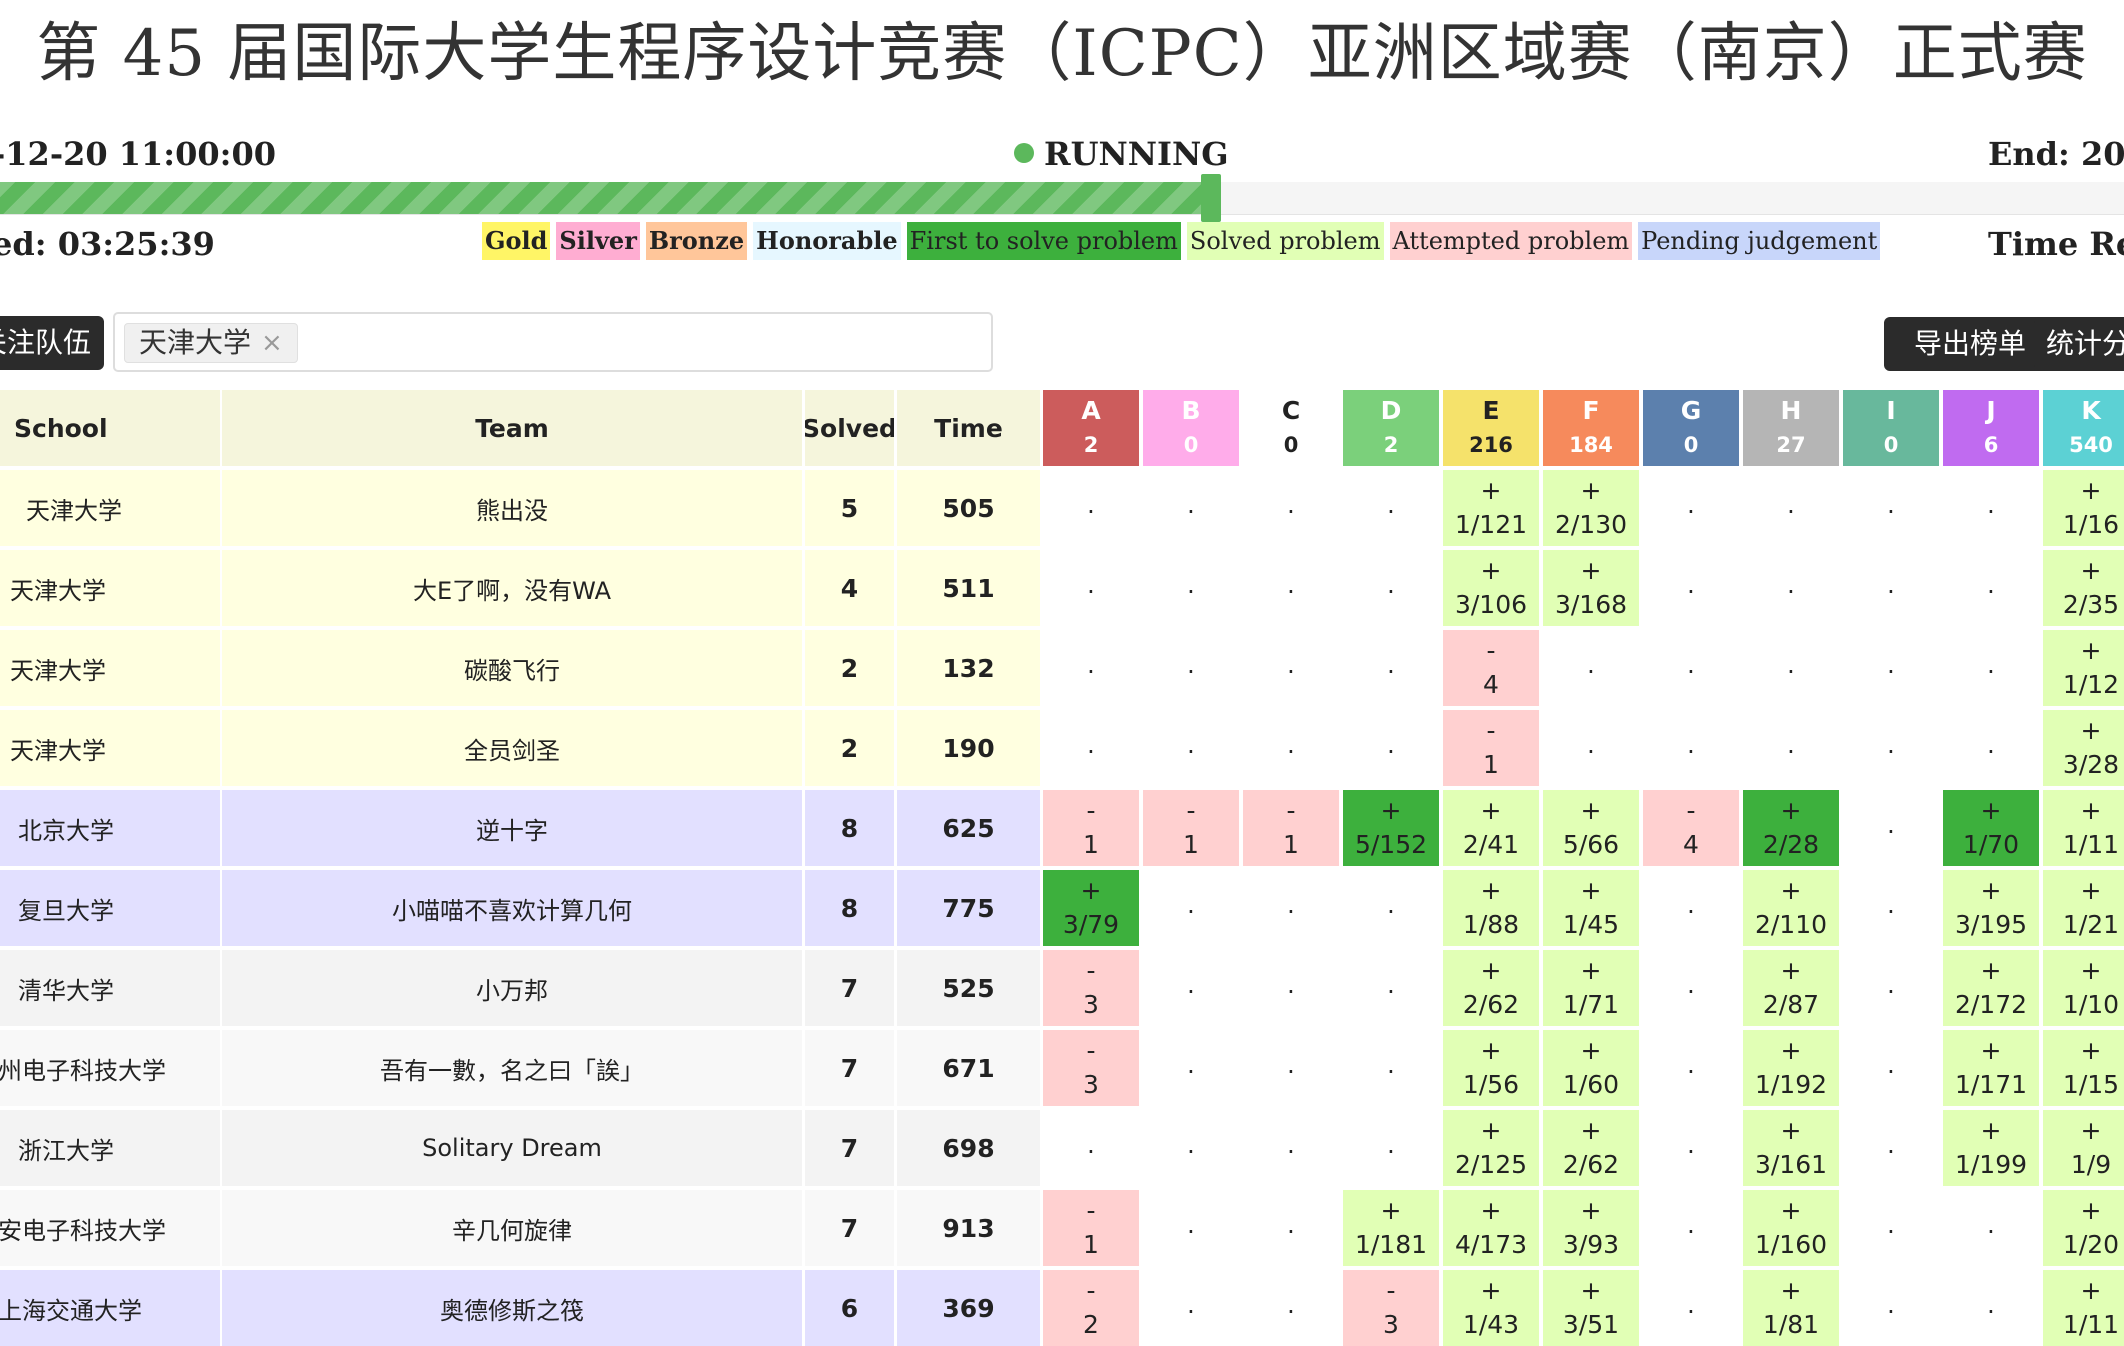 This screenshot has width=2124, height=1346. I want to click on result-cell-b: -1, so click(1191, 828).